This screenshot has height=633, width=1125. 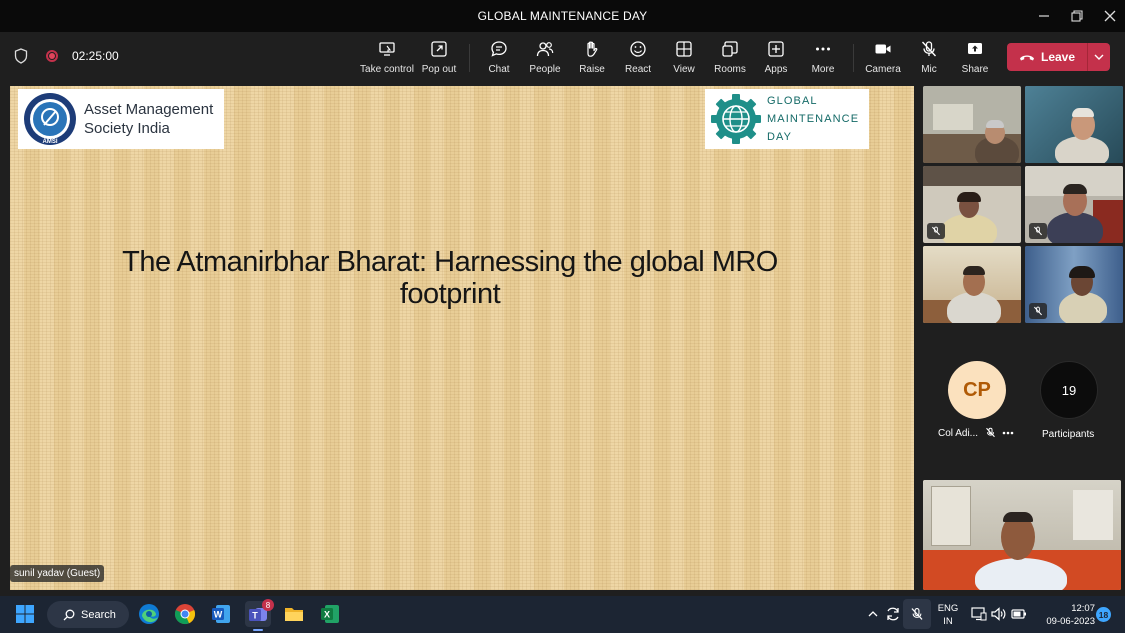 What do you see at coordinates (948, 615) in the screenshot?
I see `language-indicator: ENG IN` at bounding box center [948, 615].